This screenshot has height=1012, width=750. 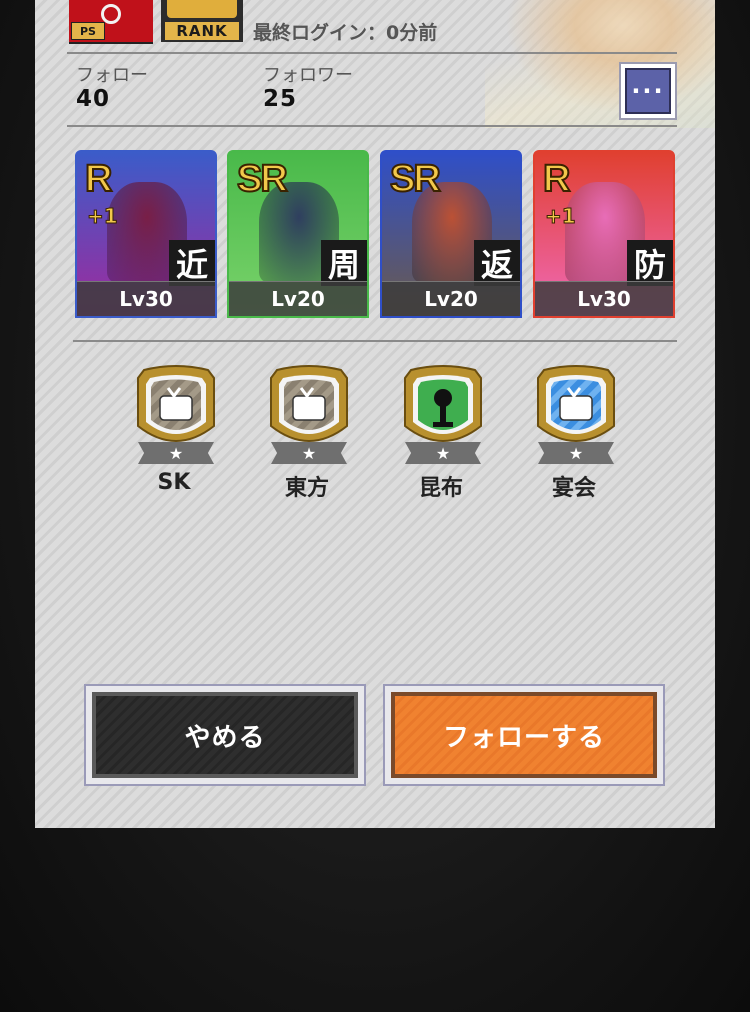 What do you see at coordinates (93, 99) in the screenshot?
I see `follow-count: 40` at bounding box center [93, 99].